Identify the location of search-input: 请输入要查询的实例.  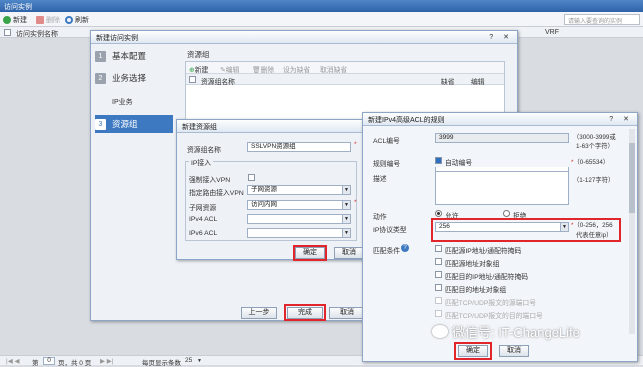
(602, 19).